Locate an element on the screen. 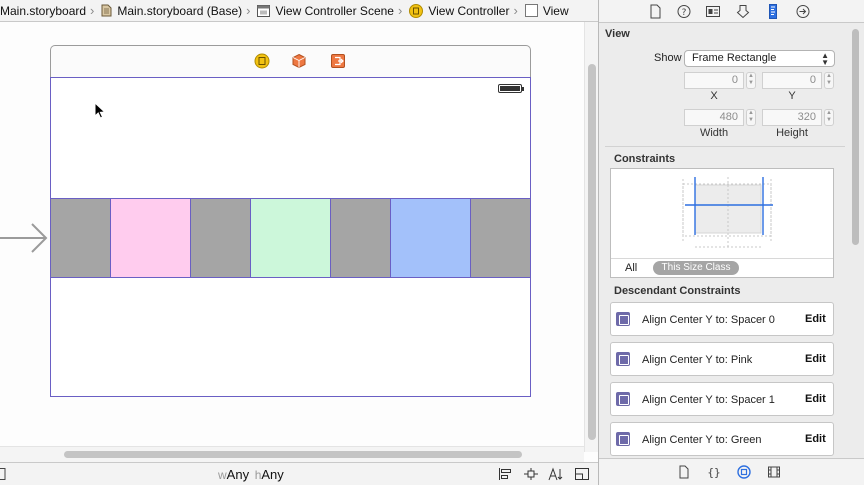 The height and width of the screenshot is (485, 864). first-responder-cube-icon is located at coordinates (299, 61).